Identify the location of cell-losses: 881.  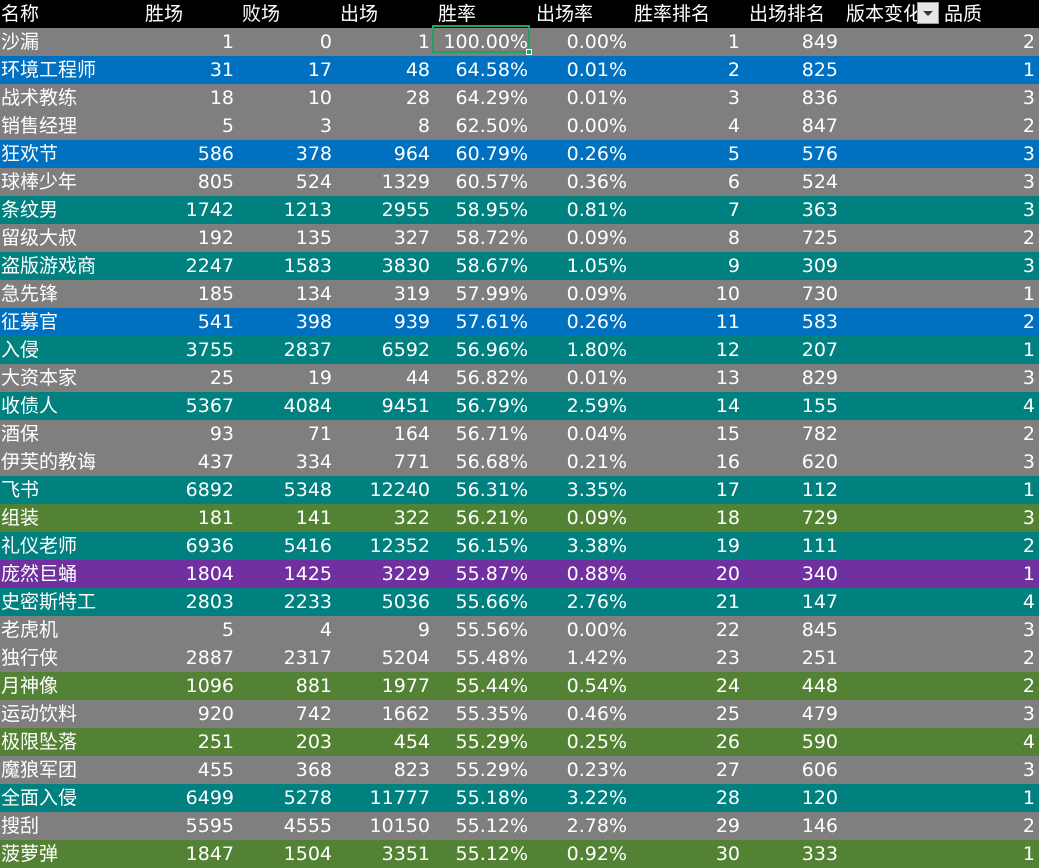
(285, 686).